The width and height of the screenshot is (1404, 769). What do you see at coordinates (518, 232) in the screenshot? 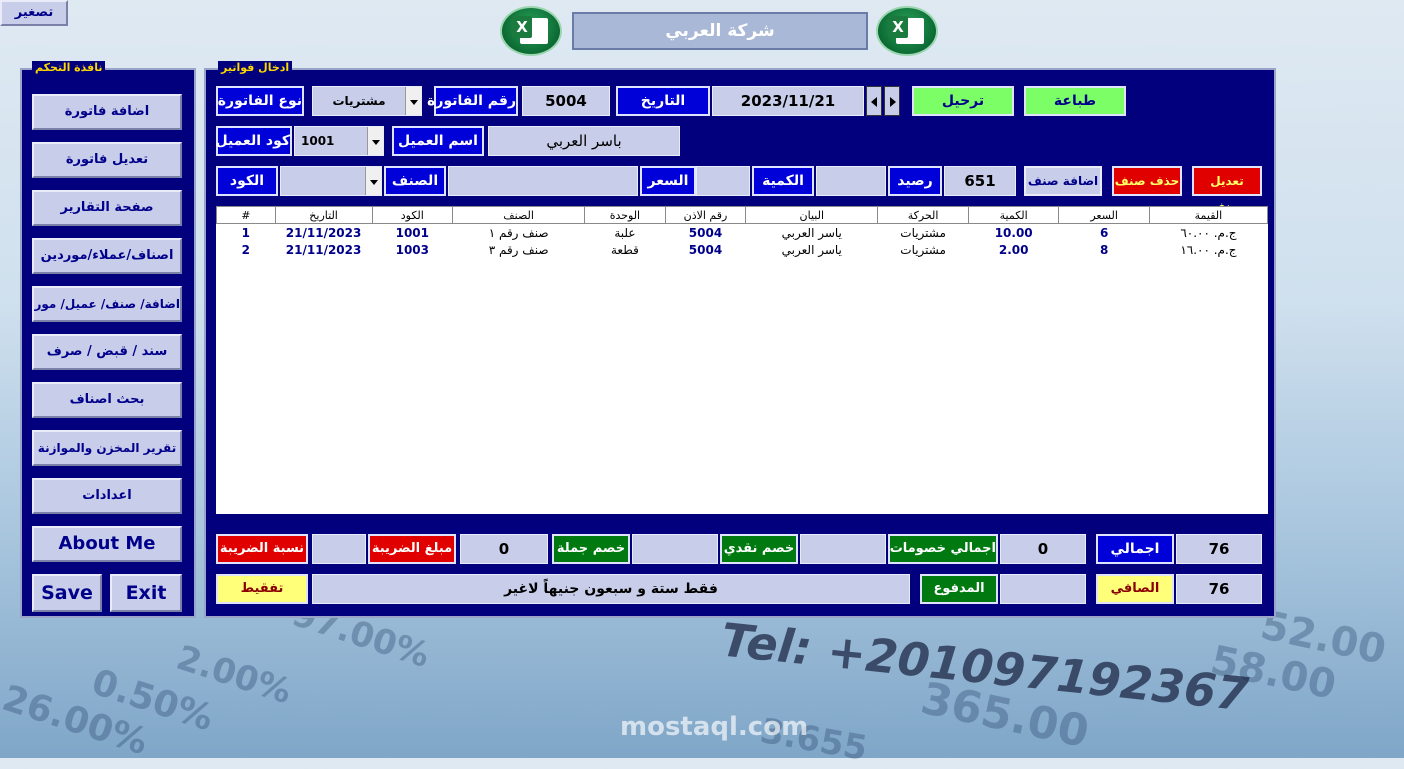
I see `cell-item: صنف رقم ١` at bounding box center [518, 232].